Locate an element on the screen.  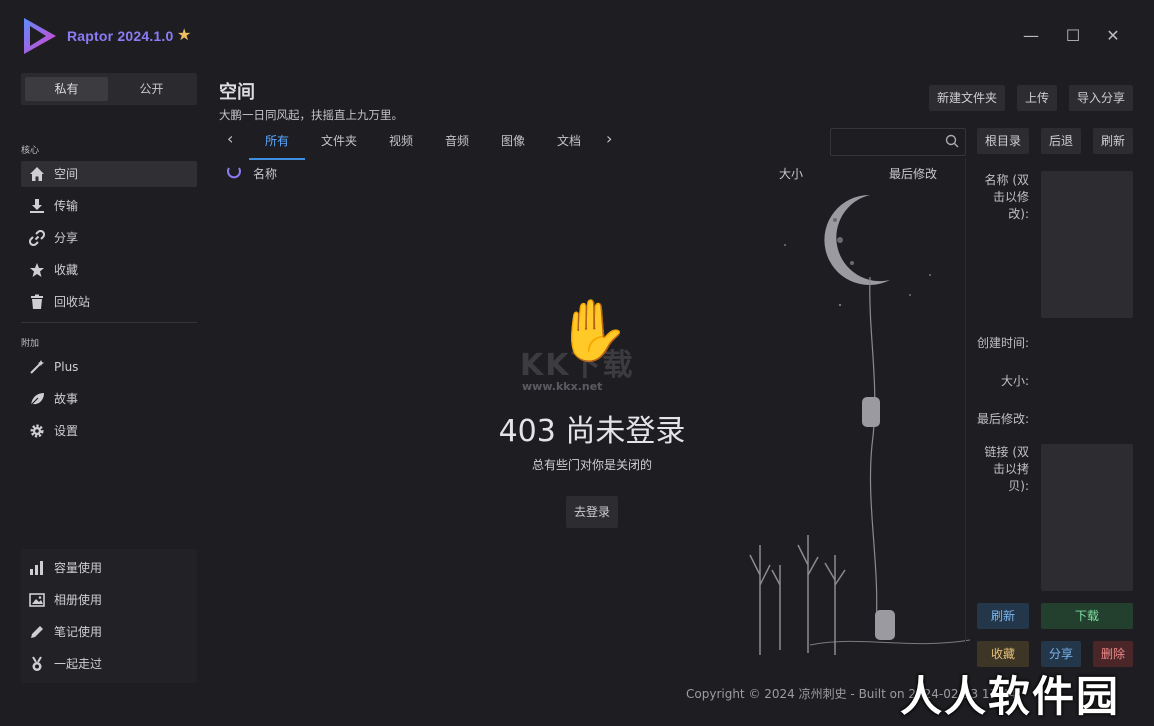
image-icon is located at coordinates (37, 600).